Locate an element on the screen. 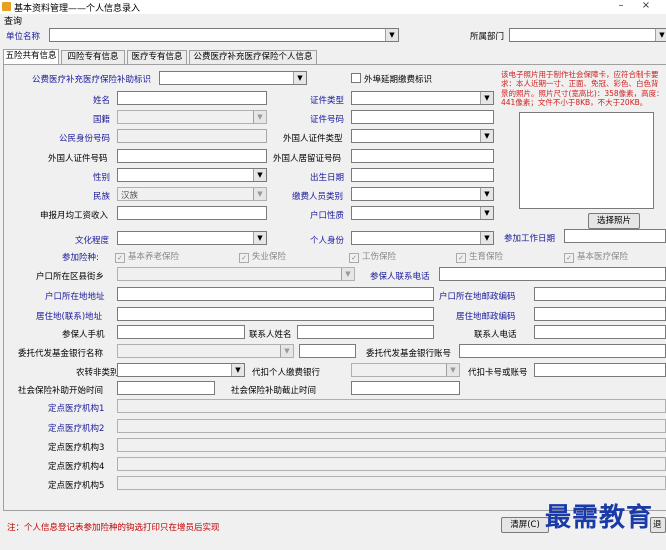 This screenshot has height=550, width=666. name-input is located at coordinates (192, 98).